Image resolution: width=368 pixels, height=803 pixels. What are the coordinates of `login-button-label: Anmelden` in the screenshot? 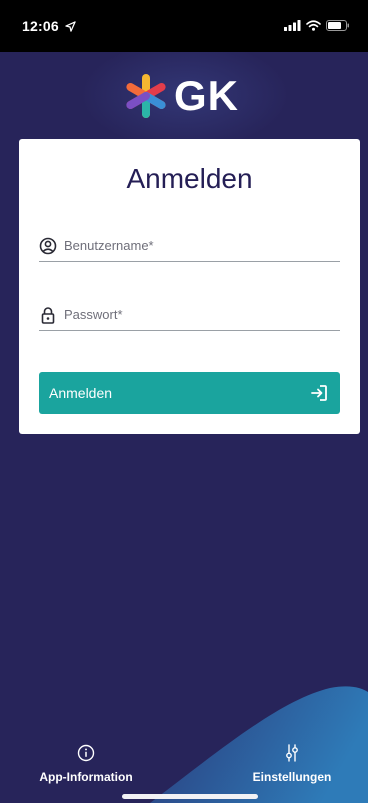 It's located at (81, 393).